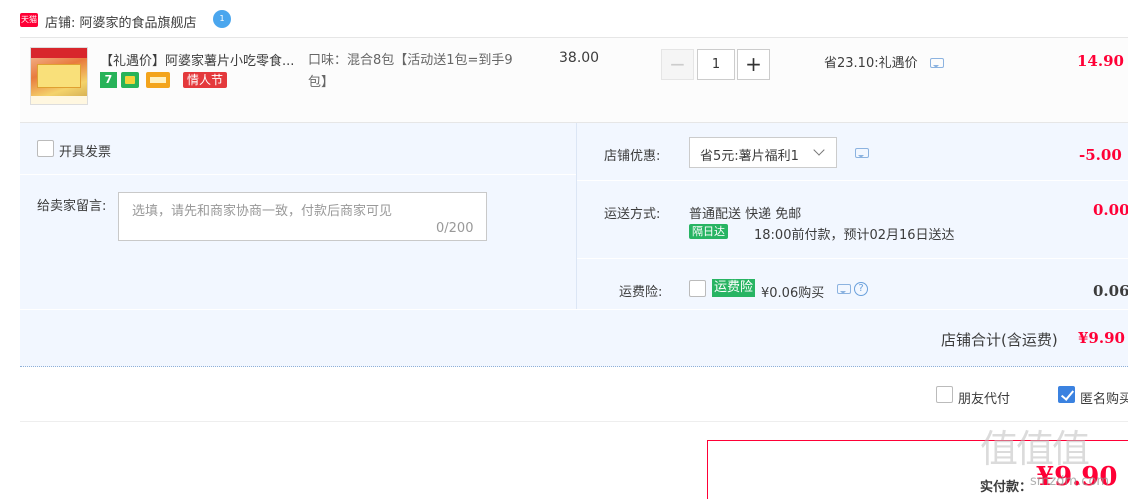  I want to click on delivery-method: 普通配送 快递 免邮, so click(745, 214).